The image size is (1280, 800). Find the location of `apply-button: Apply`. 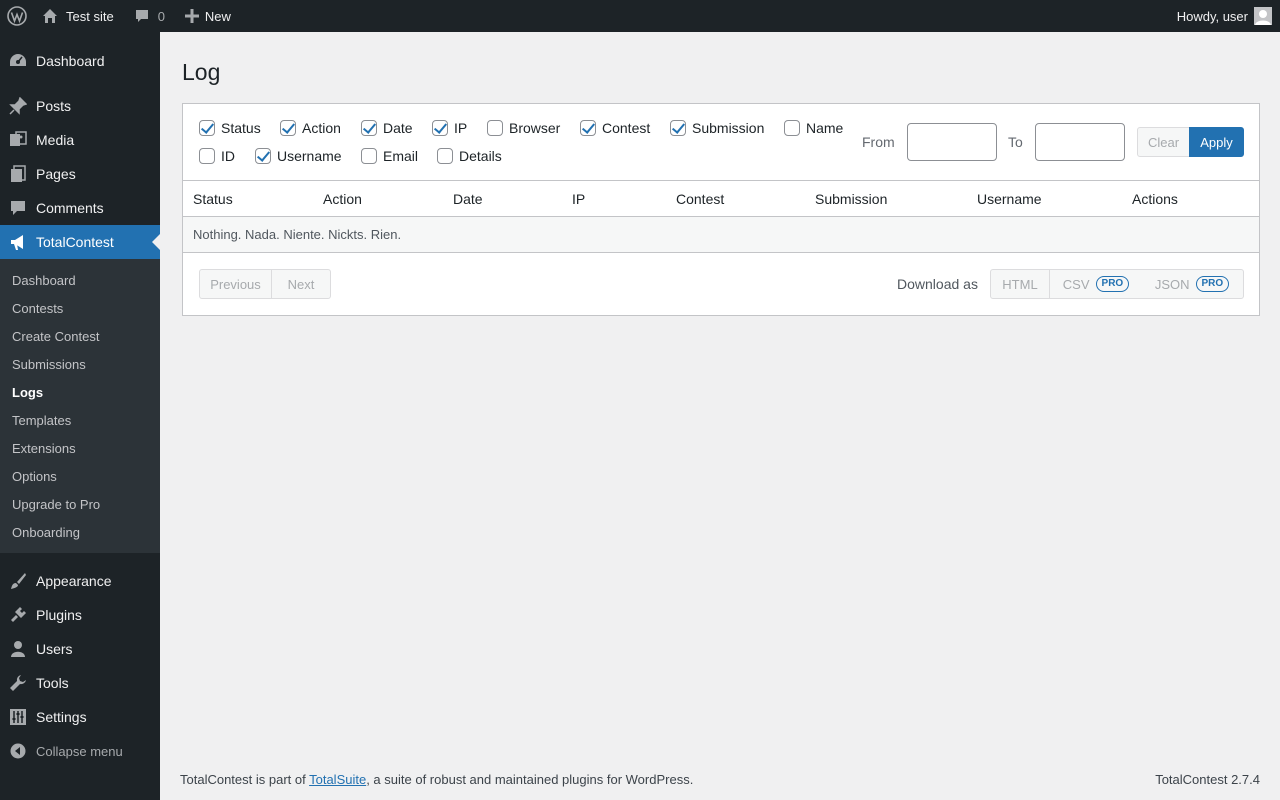

apply-button: Apply is located at coordinates (1216, 142).